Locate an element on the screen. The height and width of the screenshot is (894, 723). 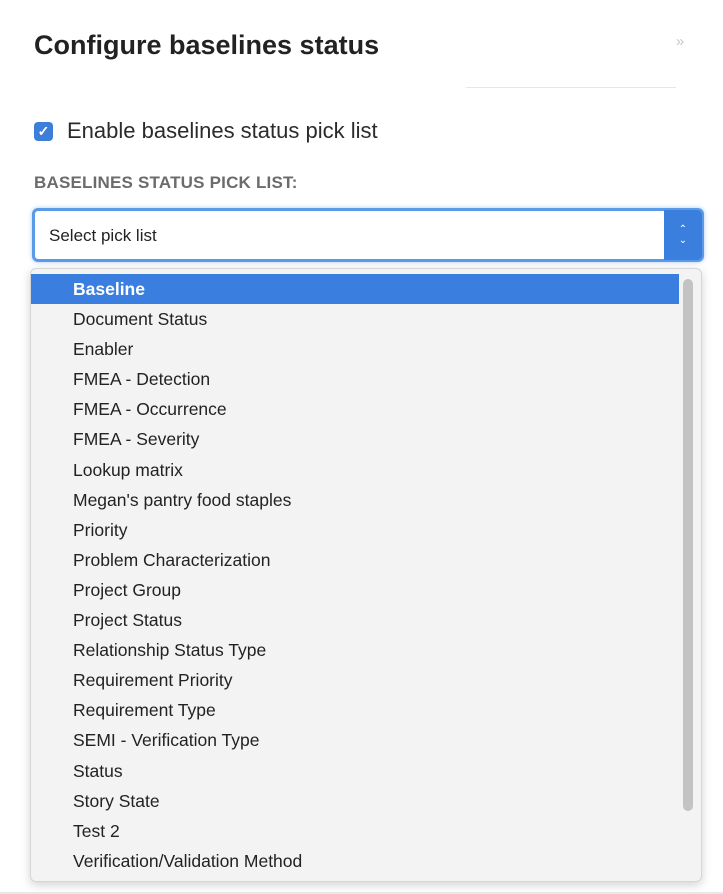
scrollbar-thumb is located at coordinates (688, 545).